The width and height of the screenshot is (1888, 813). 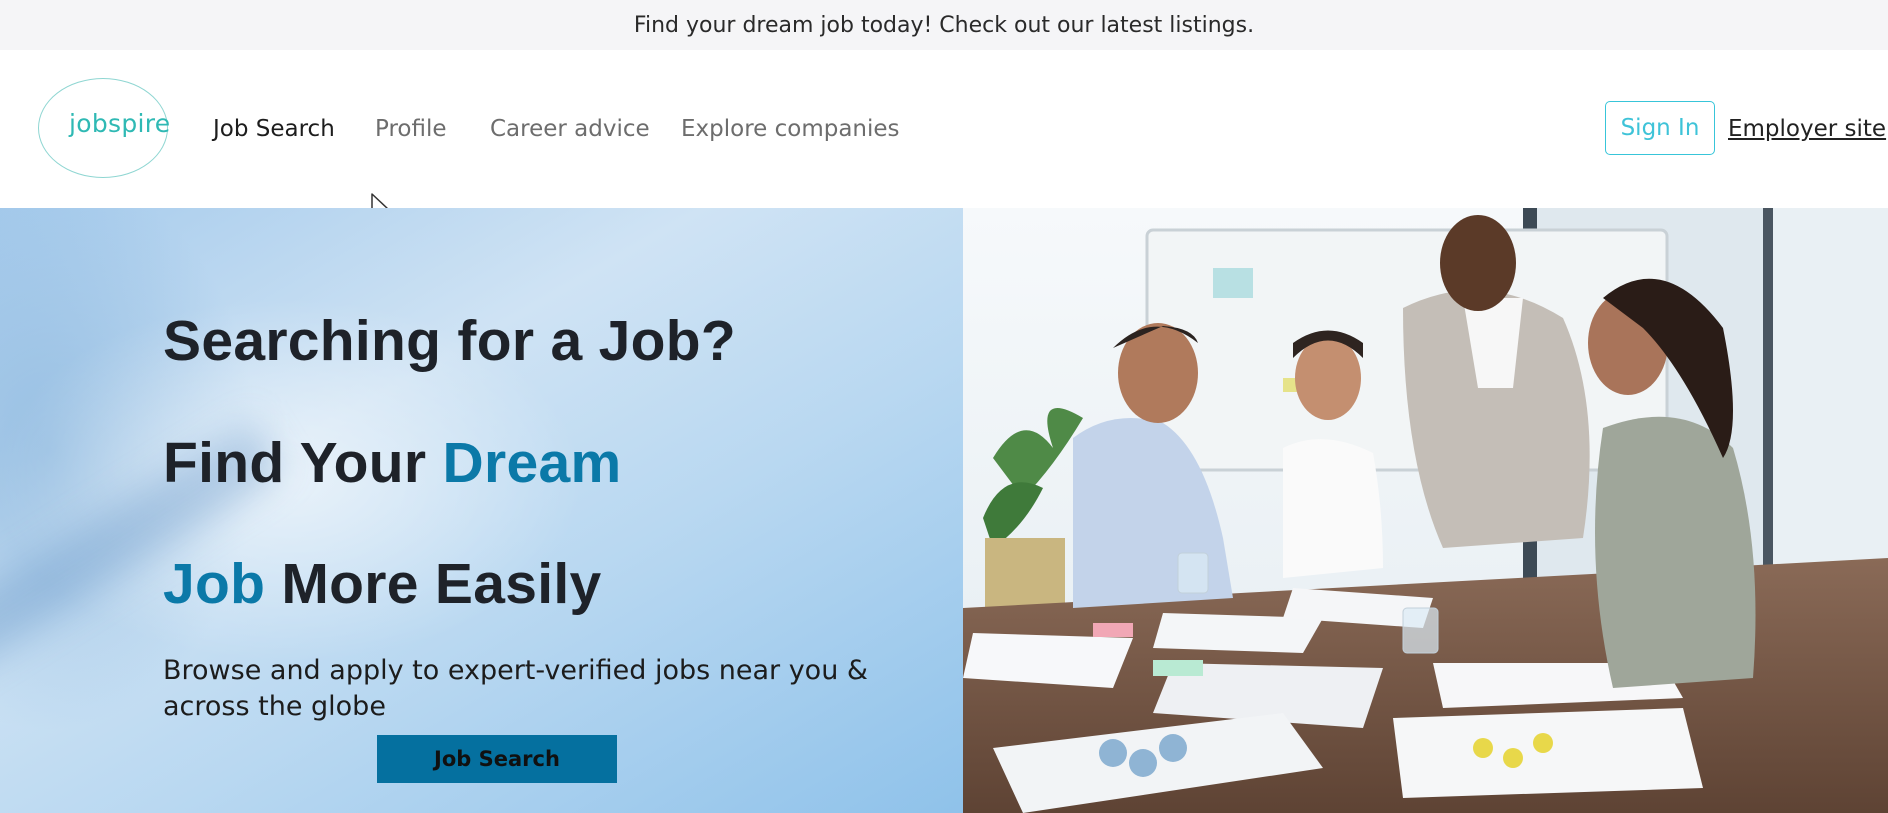 I want to click on employer-site-link: Employer site, so click(x=1807, y=129).